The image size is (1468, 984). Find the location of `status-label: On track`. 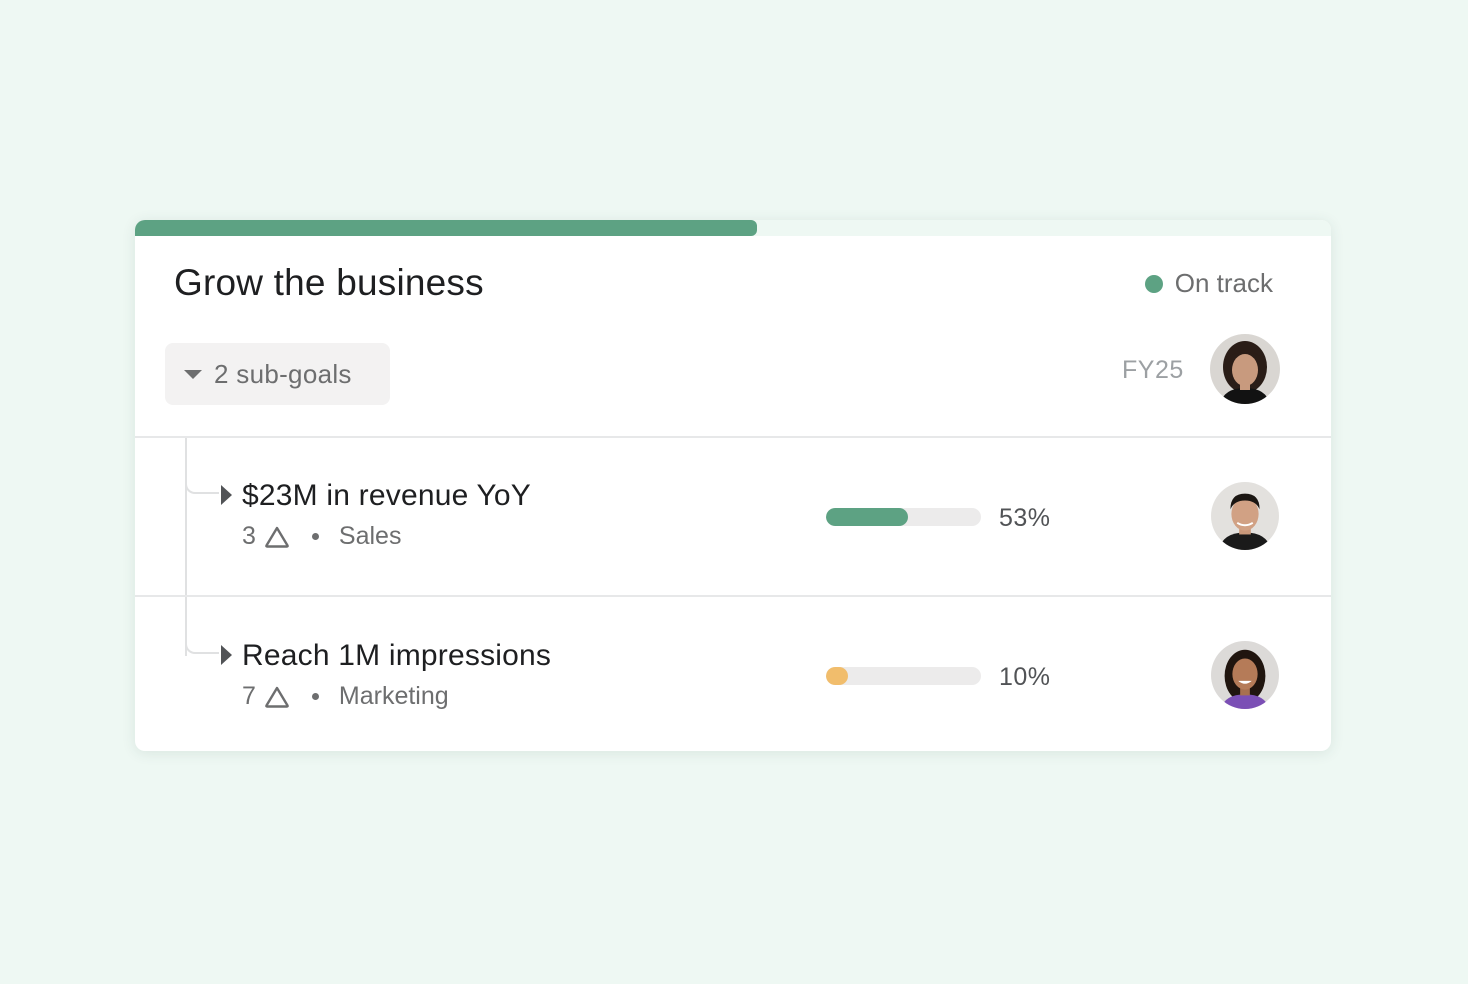

status-label: On track is located at coordinates (1223, 283).